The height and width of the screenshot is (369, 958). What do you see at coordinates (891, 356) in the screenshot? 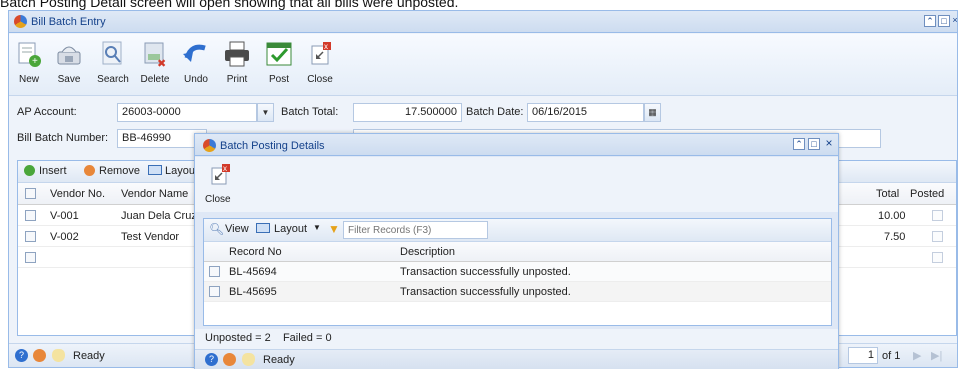
I see `page-of-text: of 1` at bounding box center [891, 356].